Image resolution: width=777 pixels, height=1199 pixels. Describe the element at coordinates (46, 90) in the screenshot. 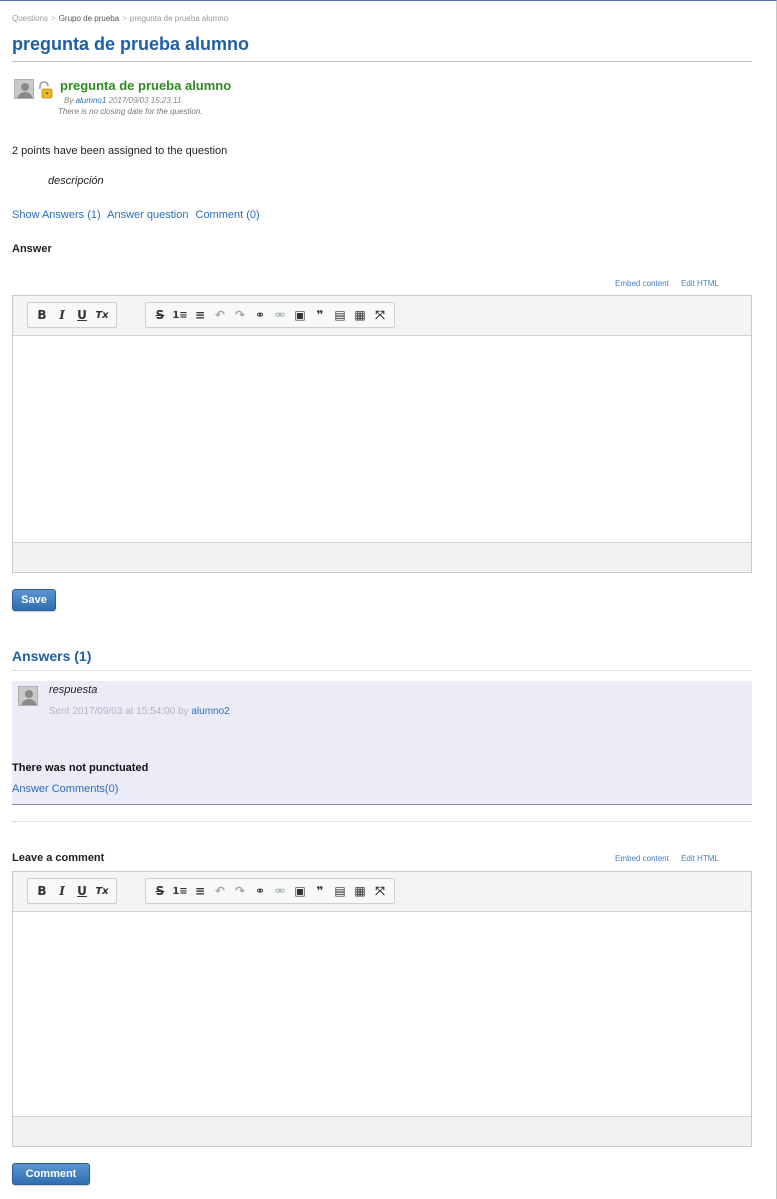

I see `open-lock-icon` at that location.